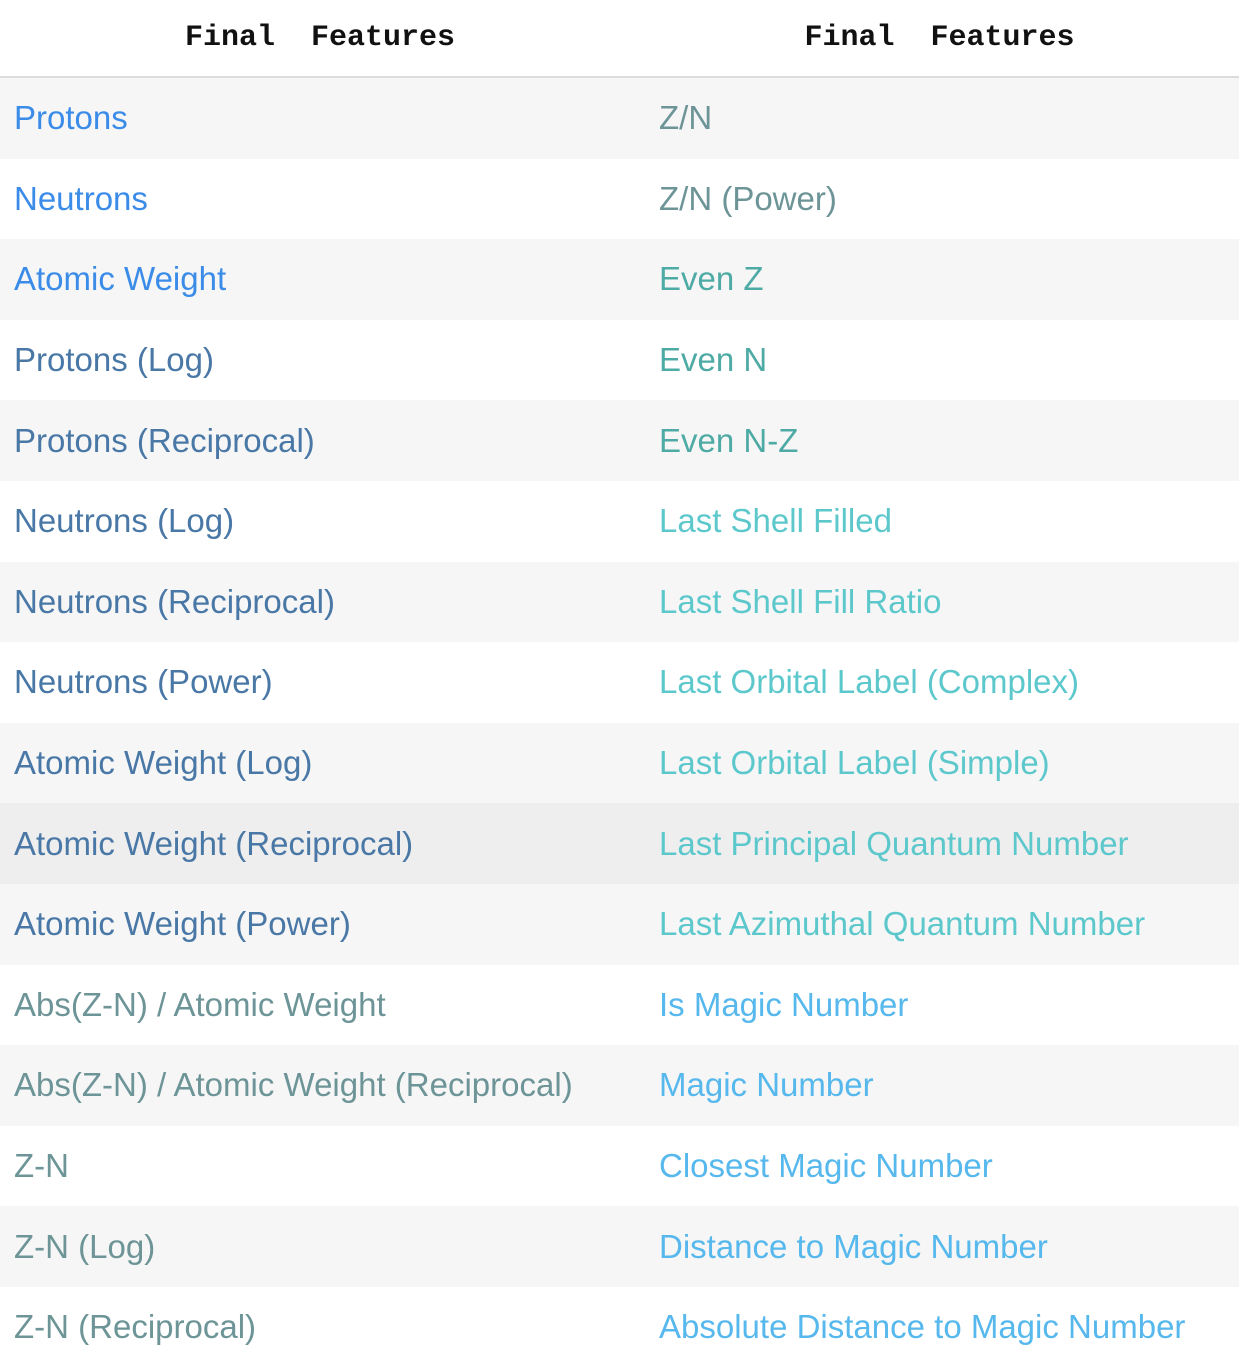 Image resolution: width=1239 pixels, height=1369 pixels. I want to click on table-row: Atomic Weight Even Z, so click(619, 279).